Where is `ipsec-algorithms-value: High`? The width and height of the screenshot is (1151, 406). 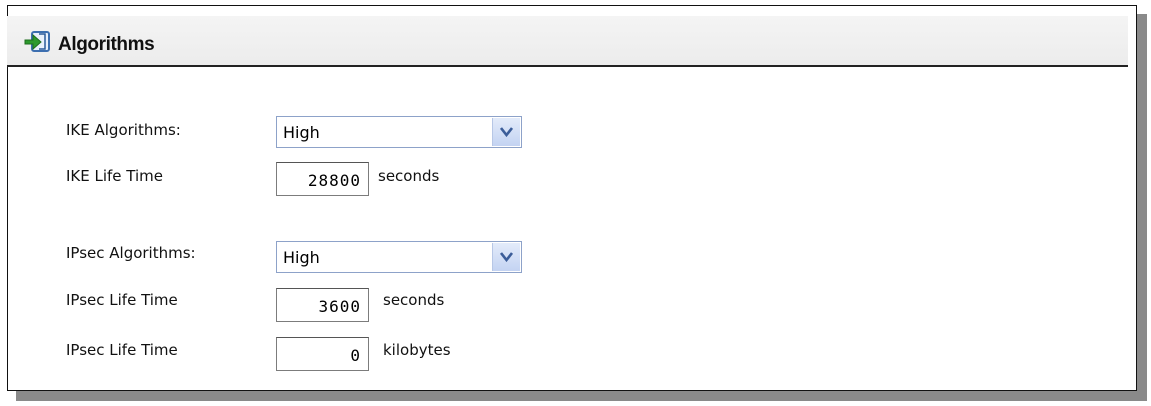
ipsec-algorithms-value: High is located at coordinates (301, 257).